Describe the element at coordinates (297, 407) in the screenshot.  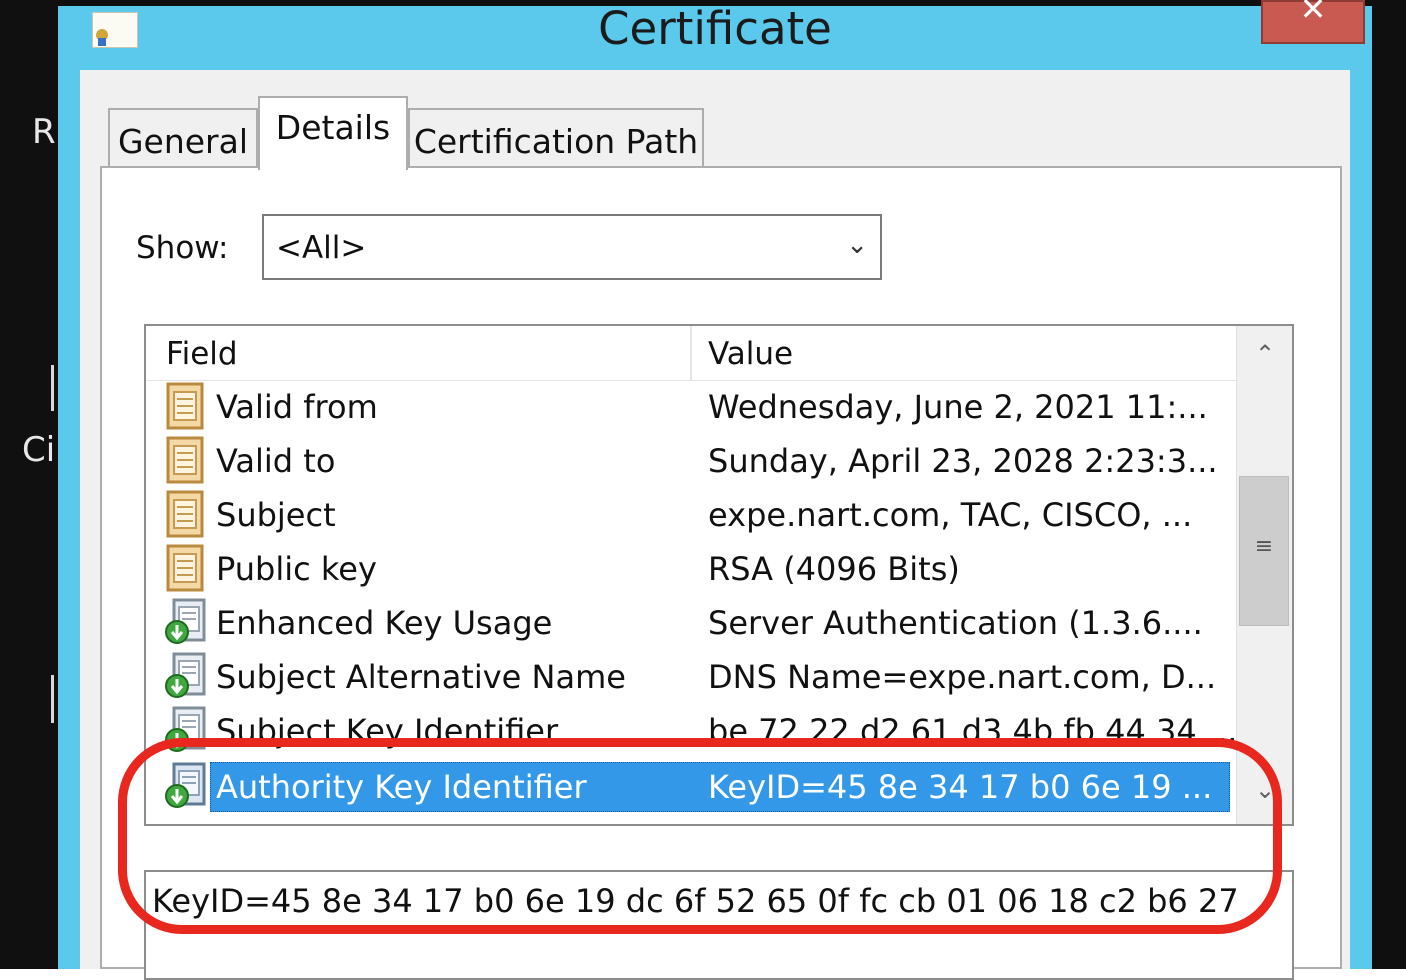
I see `field-name: Valid from` at that location.